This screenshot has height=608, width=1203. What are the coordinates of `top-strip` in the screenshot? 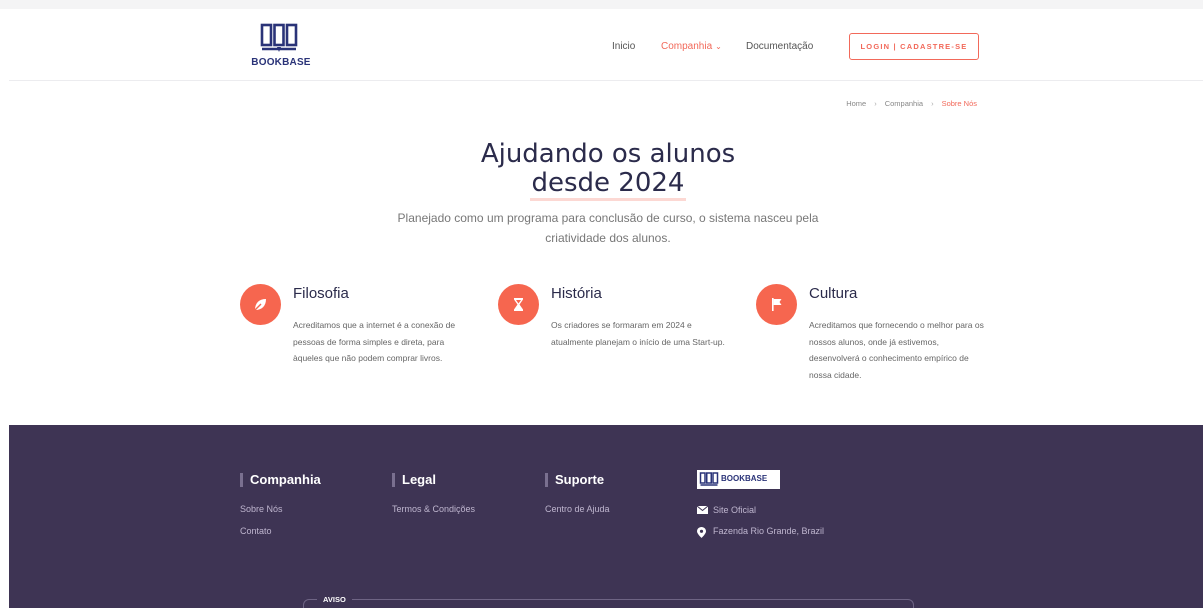 It's located at (601, 4).